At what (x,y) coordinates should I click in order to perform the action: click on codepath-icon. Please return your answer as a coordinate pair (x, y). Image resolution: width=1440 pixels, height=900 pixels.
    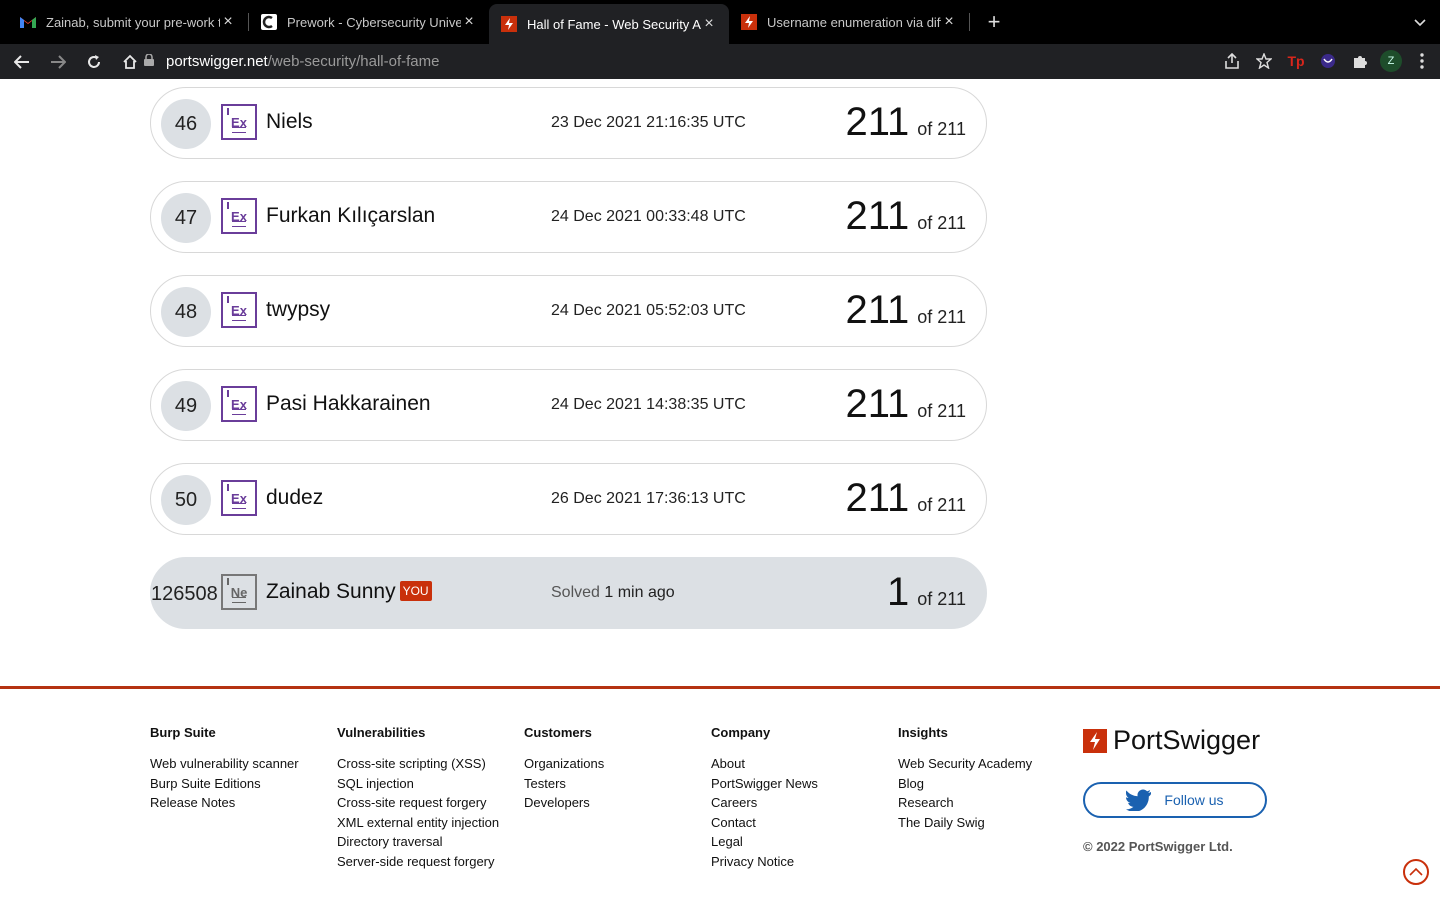
    Looking at the image, I should click on (269, 22).